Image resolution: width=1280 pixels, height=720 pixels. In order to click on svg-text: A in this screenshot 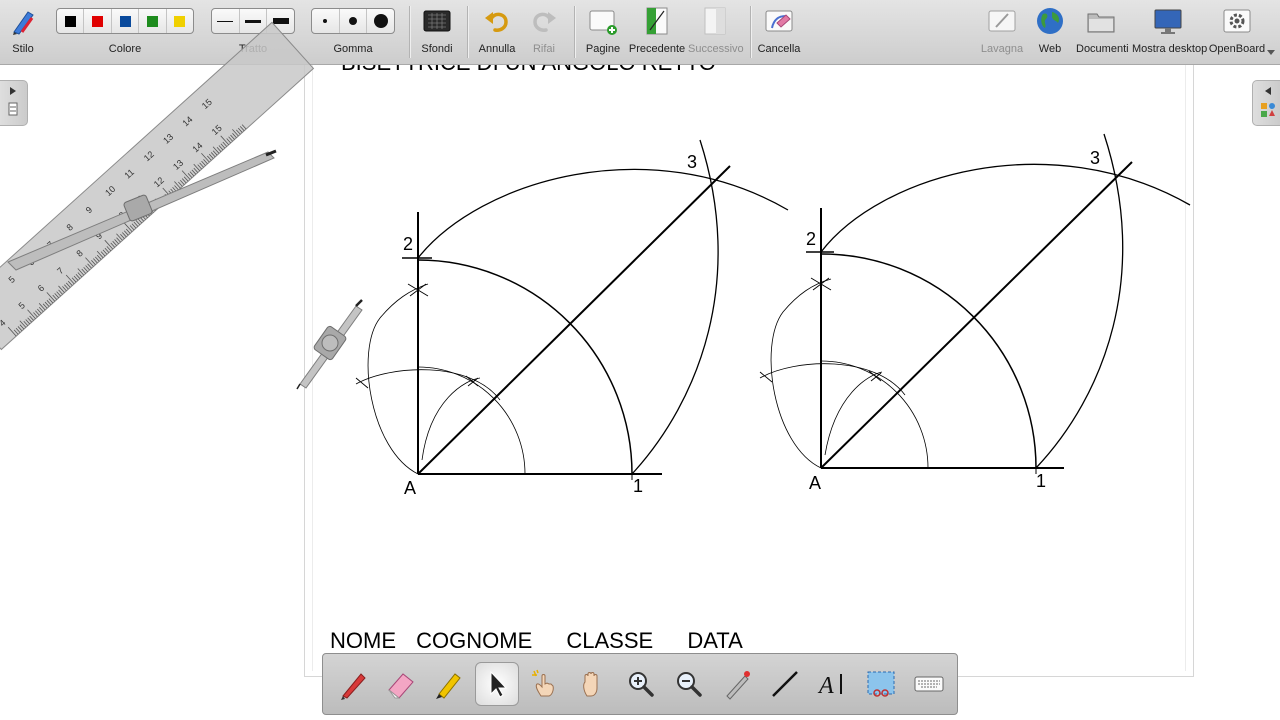, I will do `click(825, 686)`.